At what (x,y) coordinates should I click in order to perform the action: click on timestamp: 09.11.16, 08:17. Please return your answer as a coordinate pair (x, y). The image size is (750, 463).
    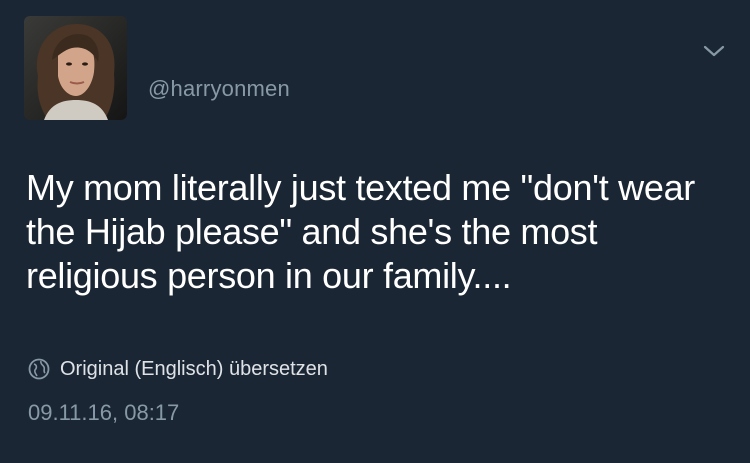
    Looking at the image, I should click on (104, 412).